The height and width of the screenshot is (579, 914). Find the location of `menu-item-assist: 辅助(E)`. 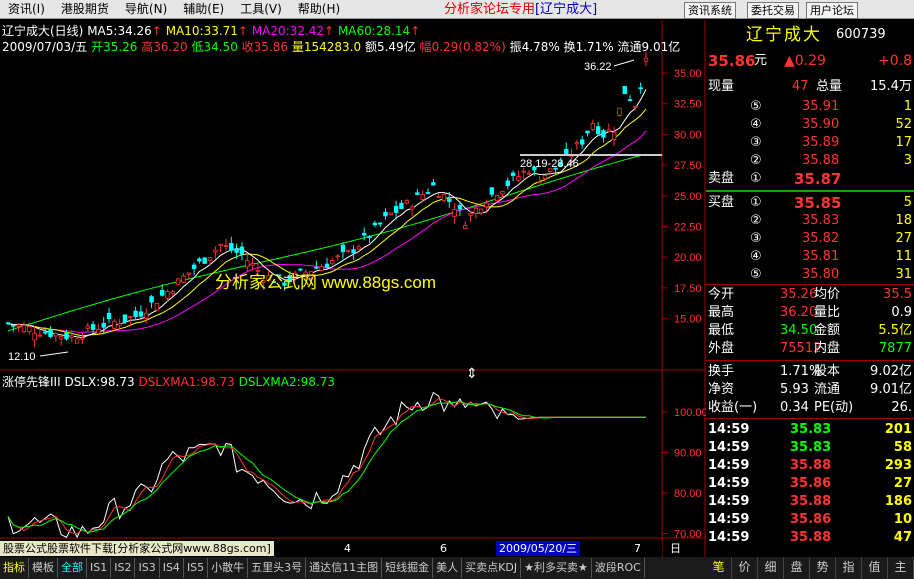

menu-item-assist: 辅助(E) is located at coordinates (203, 9).